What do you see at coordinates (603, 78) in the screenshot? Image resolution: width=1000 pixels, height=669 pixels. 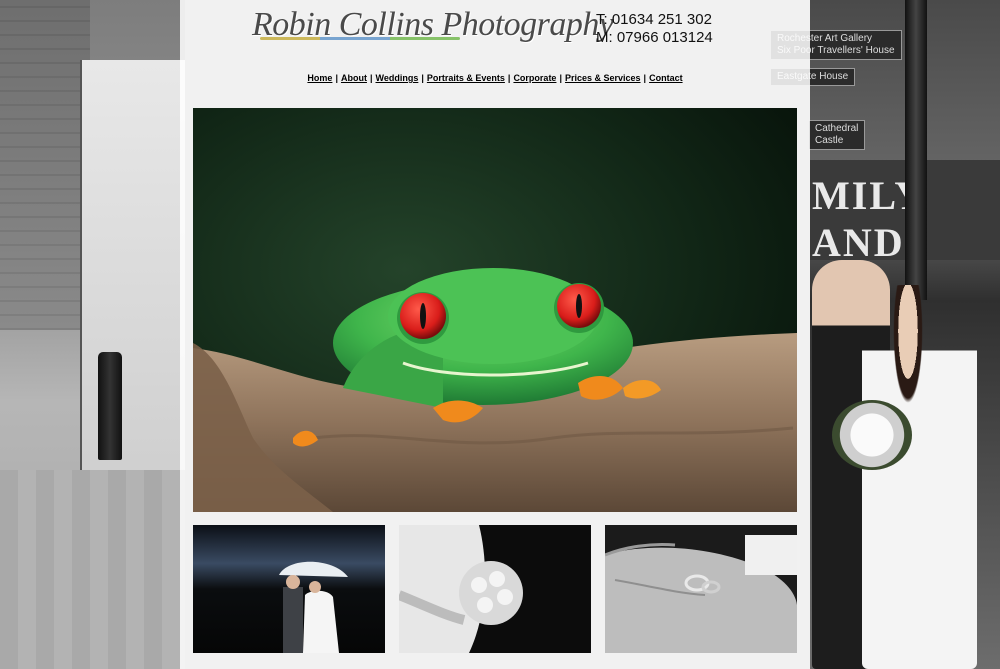 I see `nav-prices-services: Prices & Services` at bounding box center [603, 78].